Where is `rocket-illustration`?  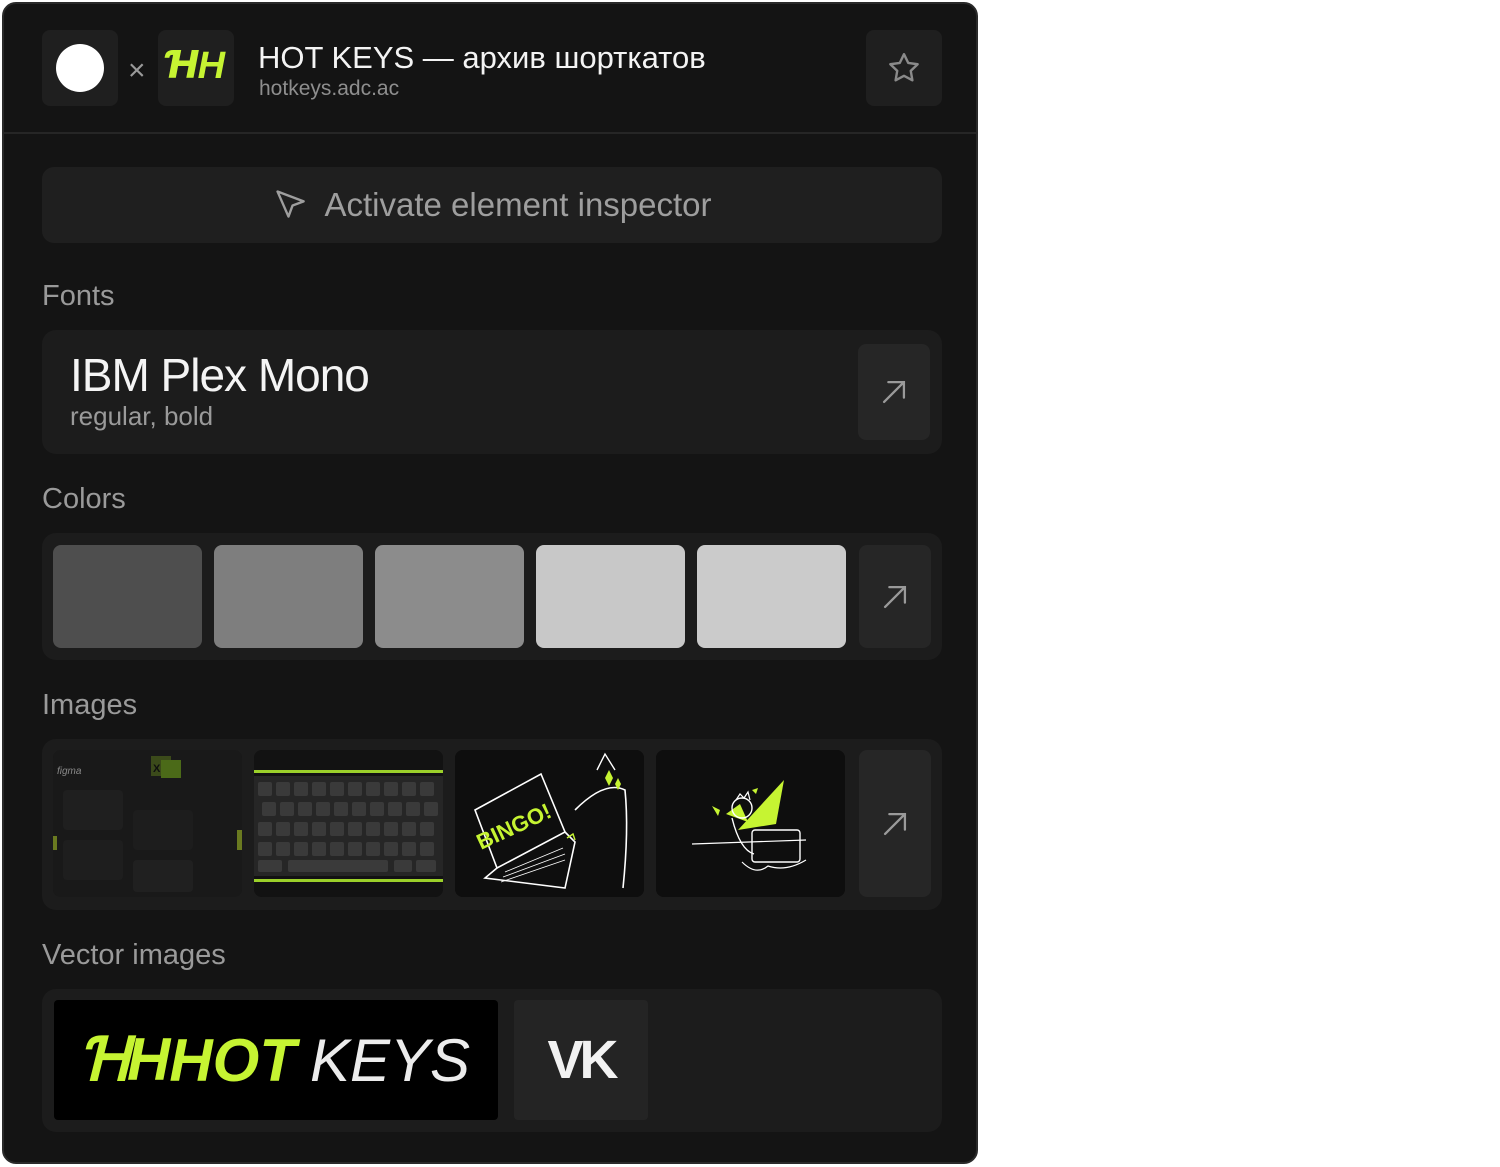
rocket-illustration is located at coordinates (750, 823).